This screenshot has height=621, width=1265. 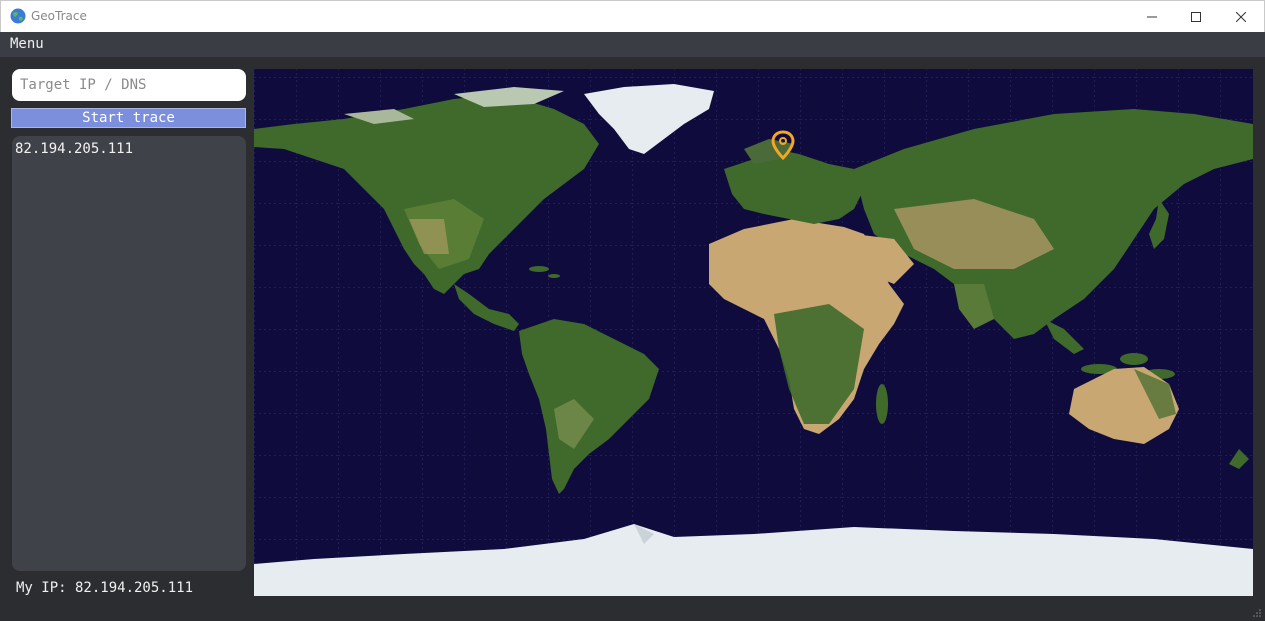 What do you see at coordinates (27, 44) in the screenshot?
I see `menu-item-menu: Menu` at bounding box center [27, 44].